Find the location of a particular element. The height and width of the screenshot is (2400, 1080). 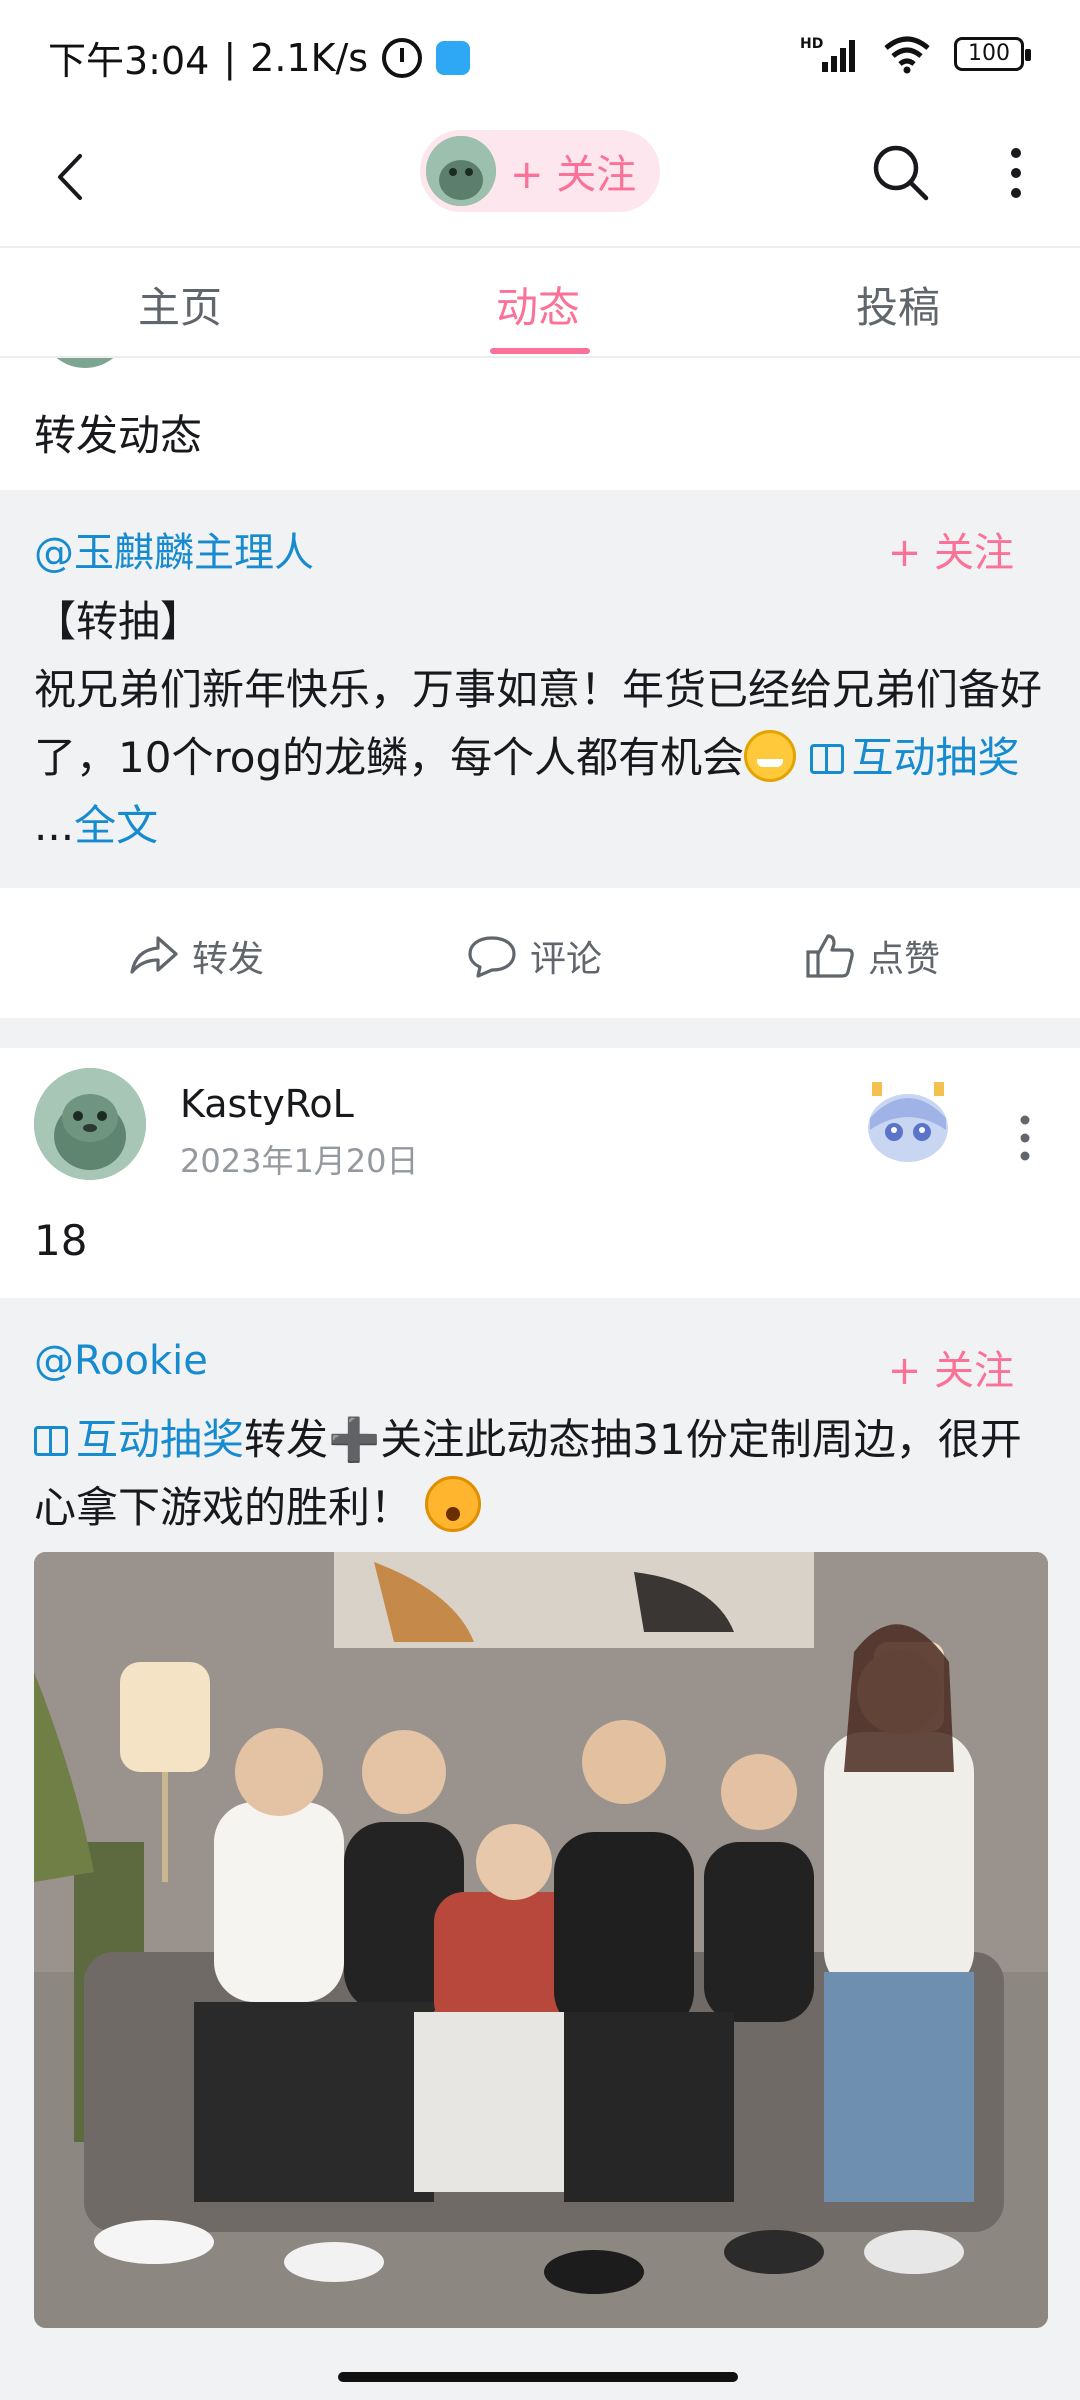

app-notification-icon is located at coordinates (453, 57).